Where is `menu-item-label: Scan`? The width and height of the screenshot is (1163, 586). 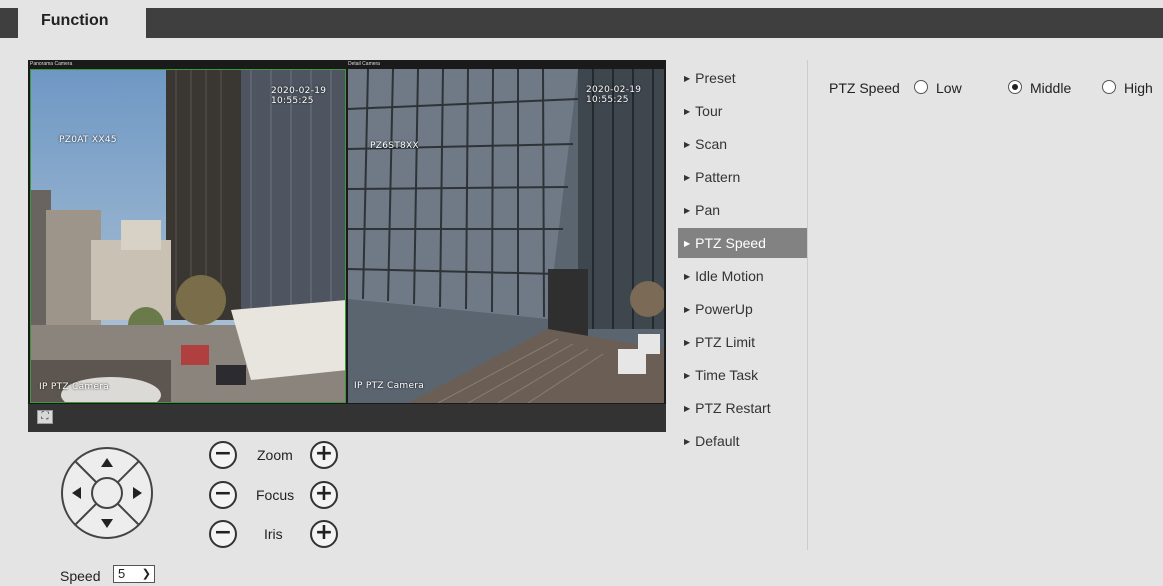 menu-item-label: Scan is located at coordinates (711, 144).